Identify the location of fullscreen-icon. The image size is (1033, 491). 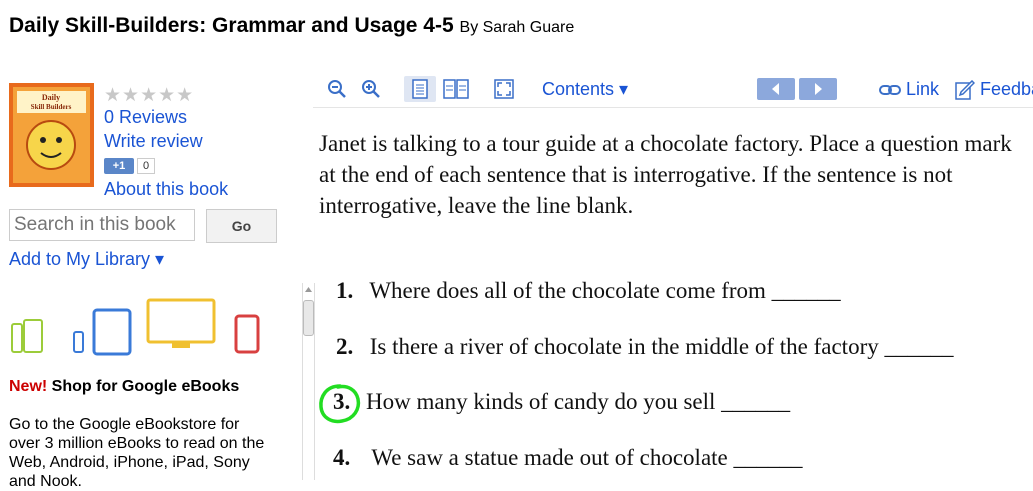
(504, 89).